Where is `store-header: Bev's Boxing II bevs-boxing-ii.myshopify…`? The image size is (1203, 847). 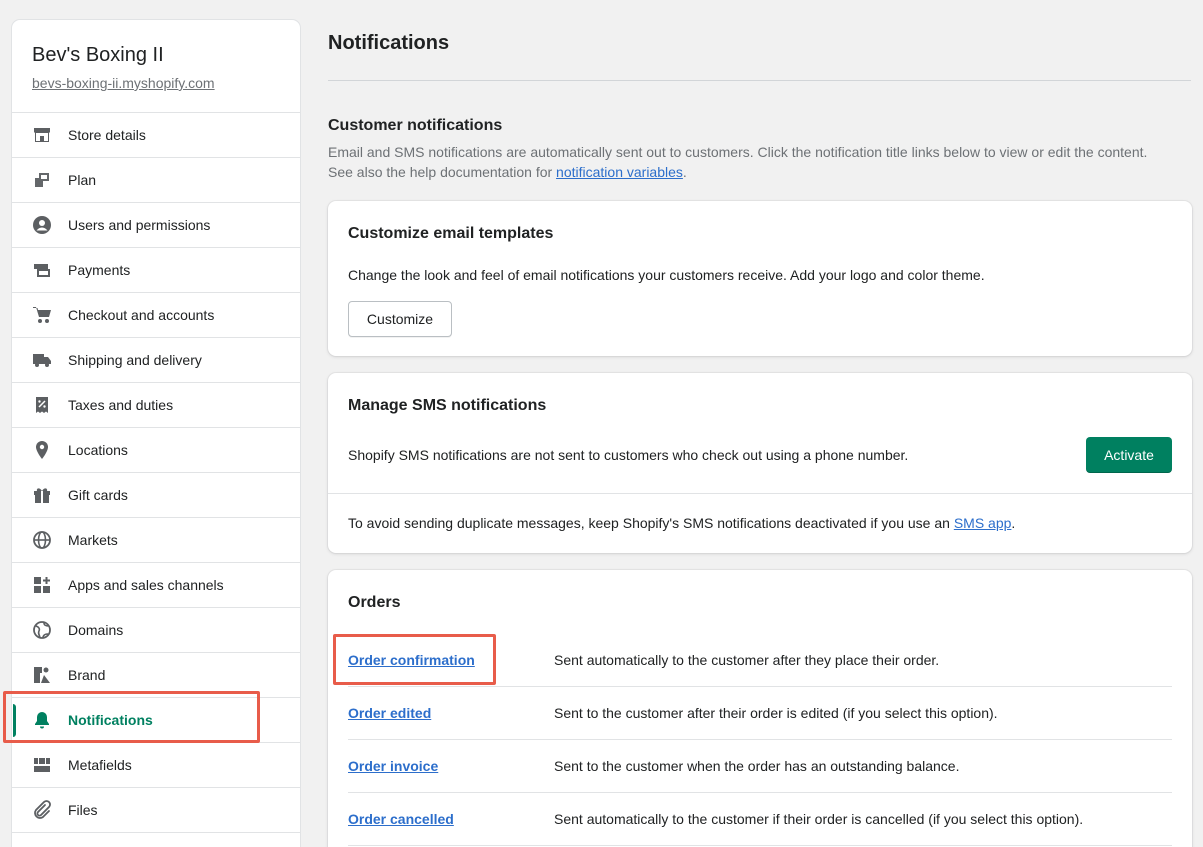 store-header: Bev's Boxing II bevs-boxing-ii.myshopify… is located at coordinates (156, 66).